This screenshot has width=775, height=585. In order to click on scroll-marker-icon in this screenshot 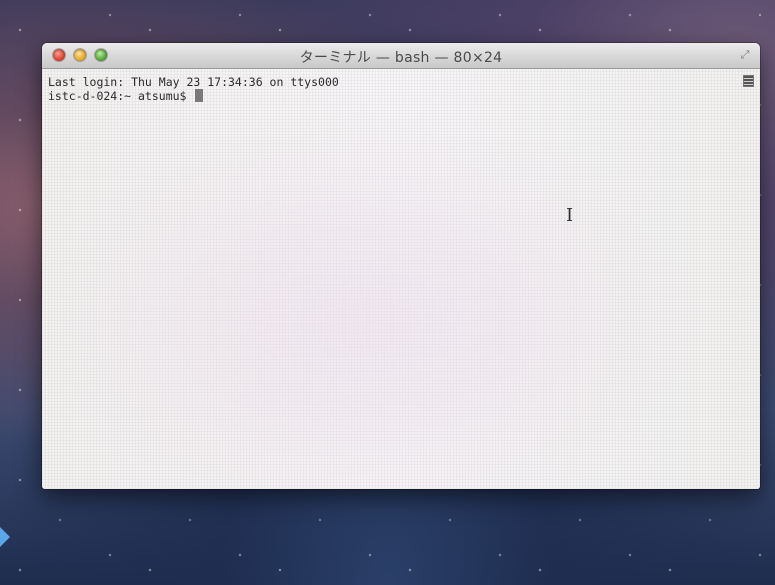, I will do `click(748, 81)`.